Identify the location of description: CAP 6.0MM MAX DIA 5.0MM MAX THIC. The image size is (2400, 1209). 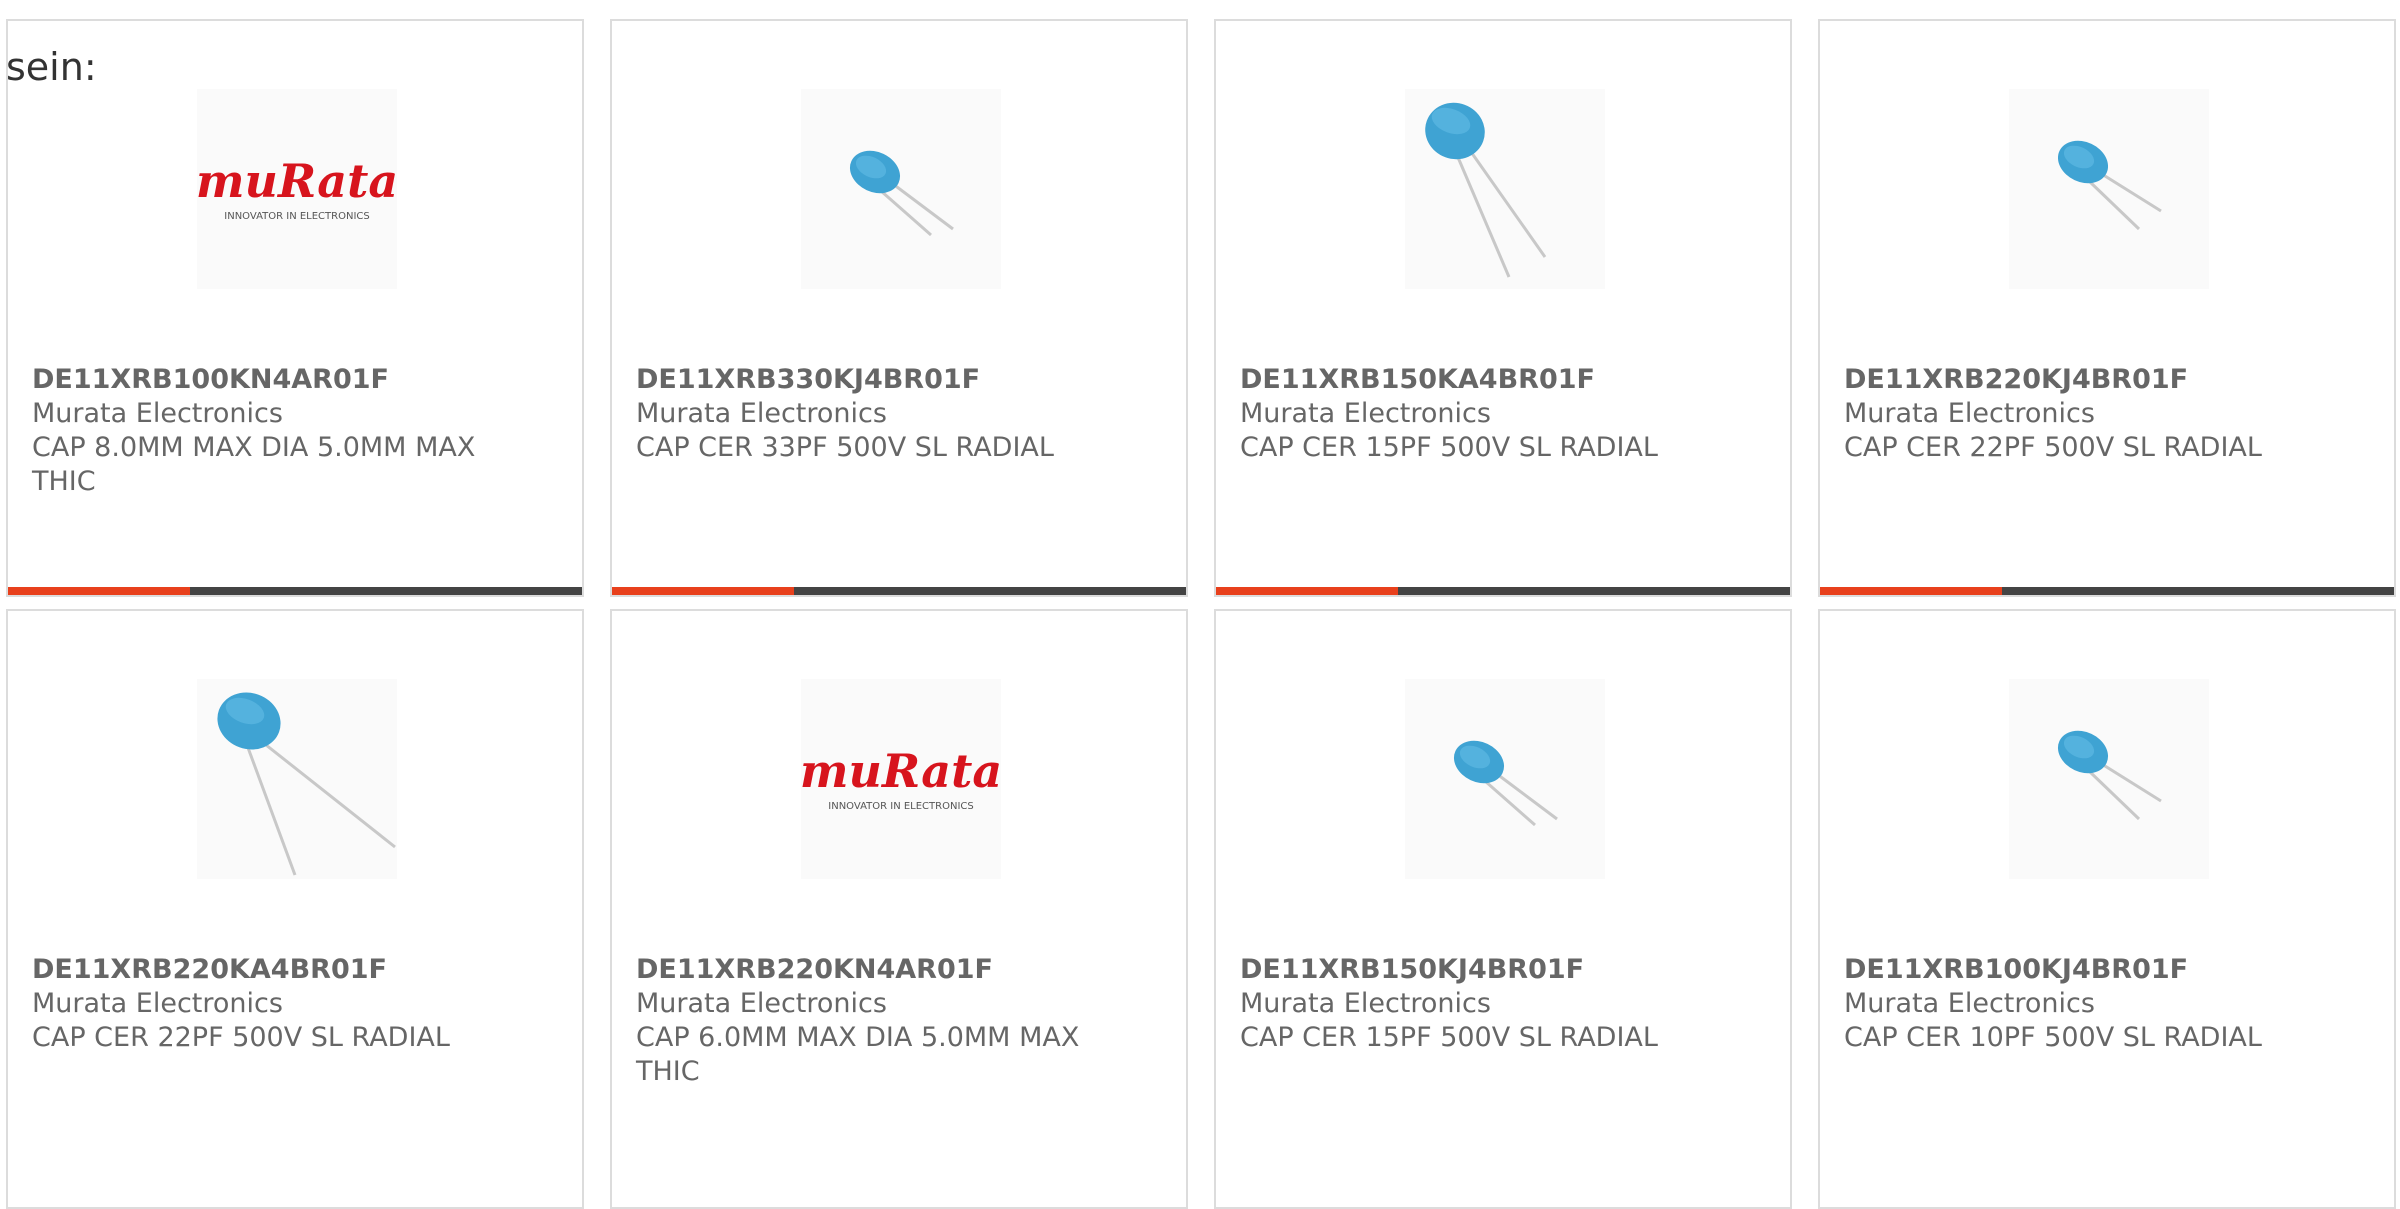
(858, 1054).